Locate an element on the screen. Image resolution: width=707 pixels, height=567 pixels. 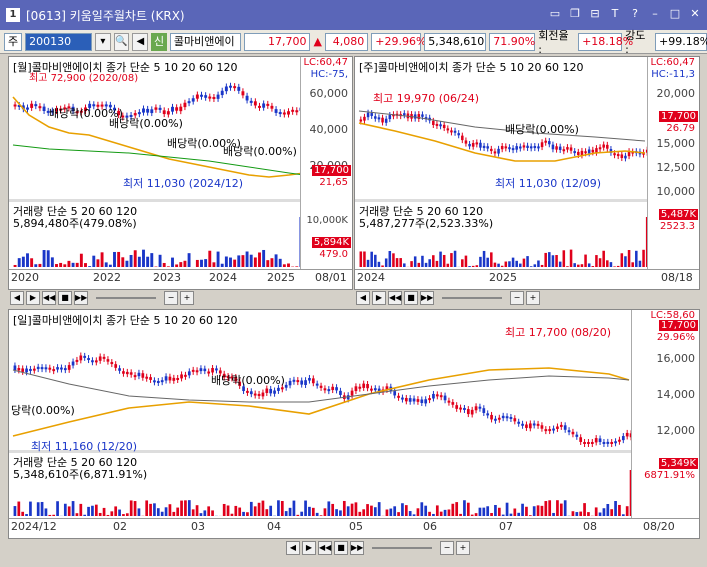
daily-xend: 08/20 is located at coordinates (659, 526).